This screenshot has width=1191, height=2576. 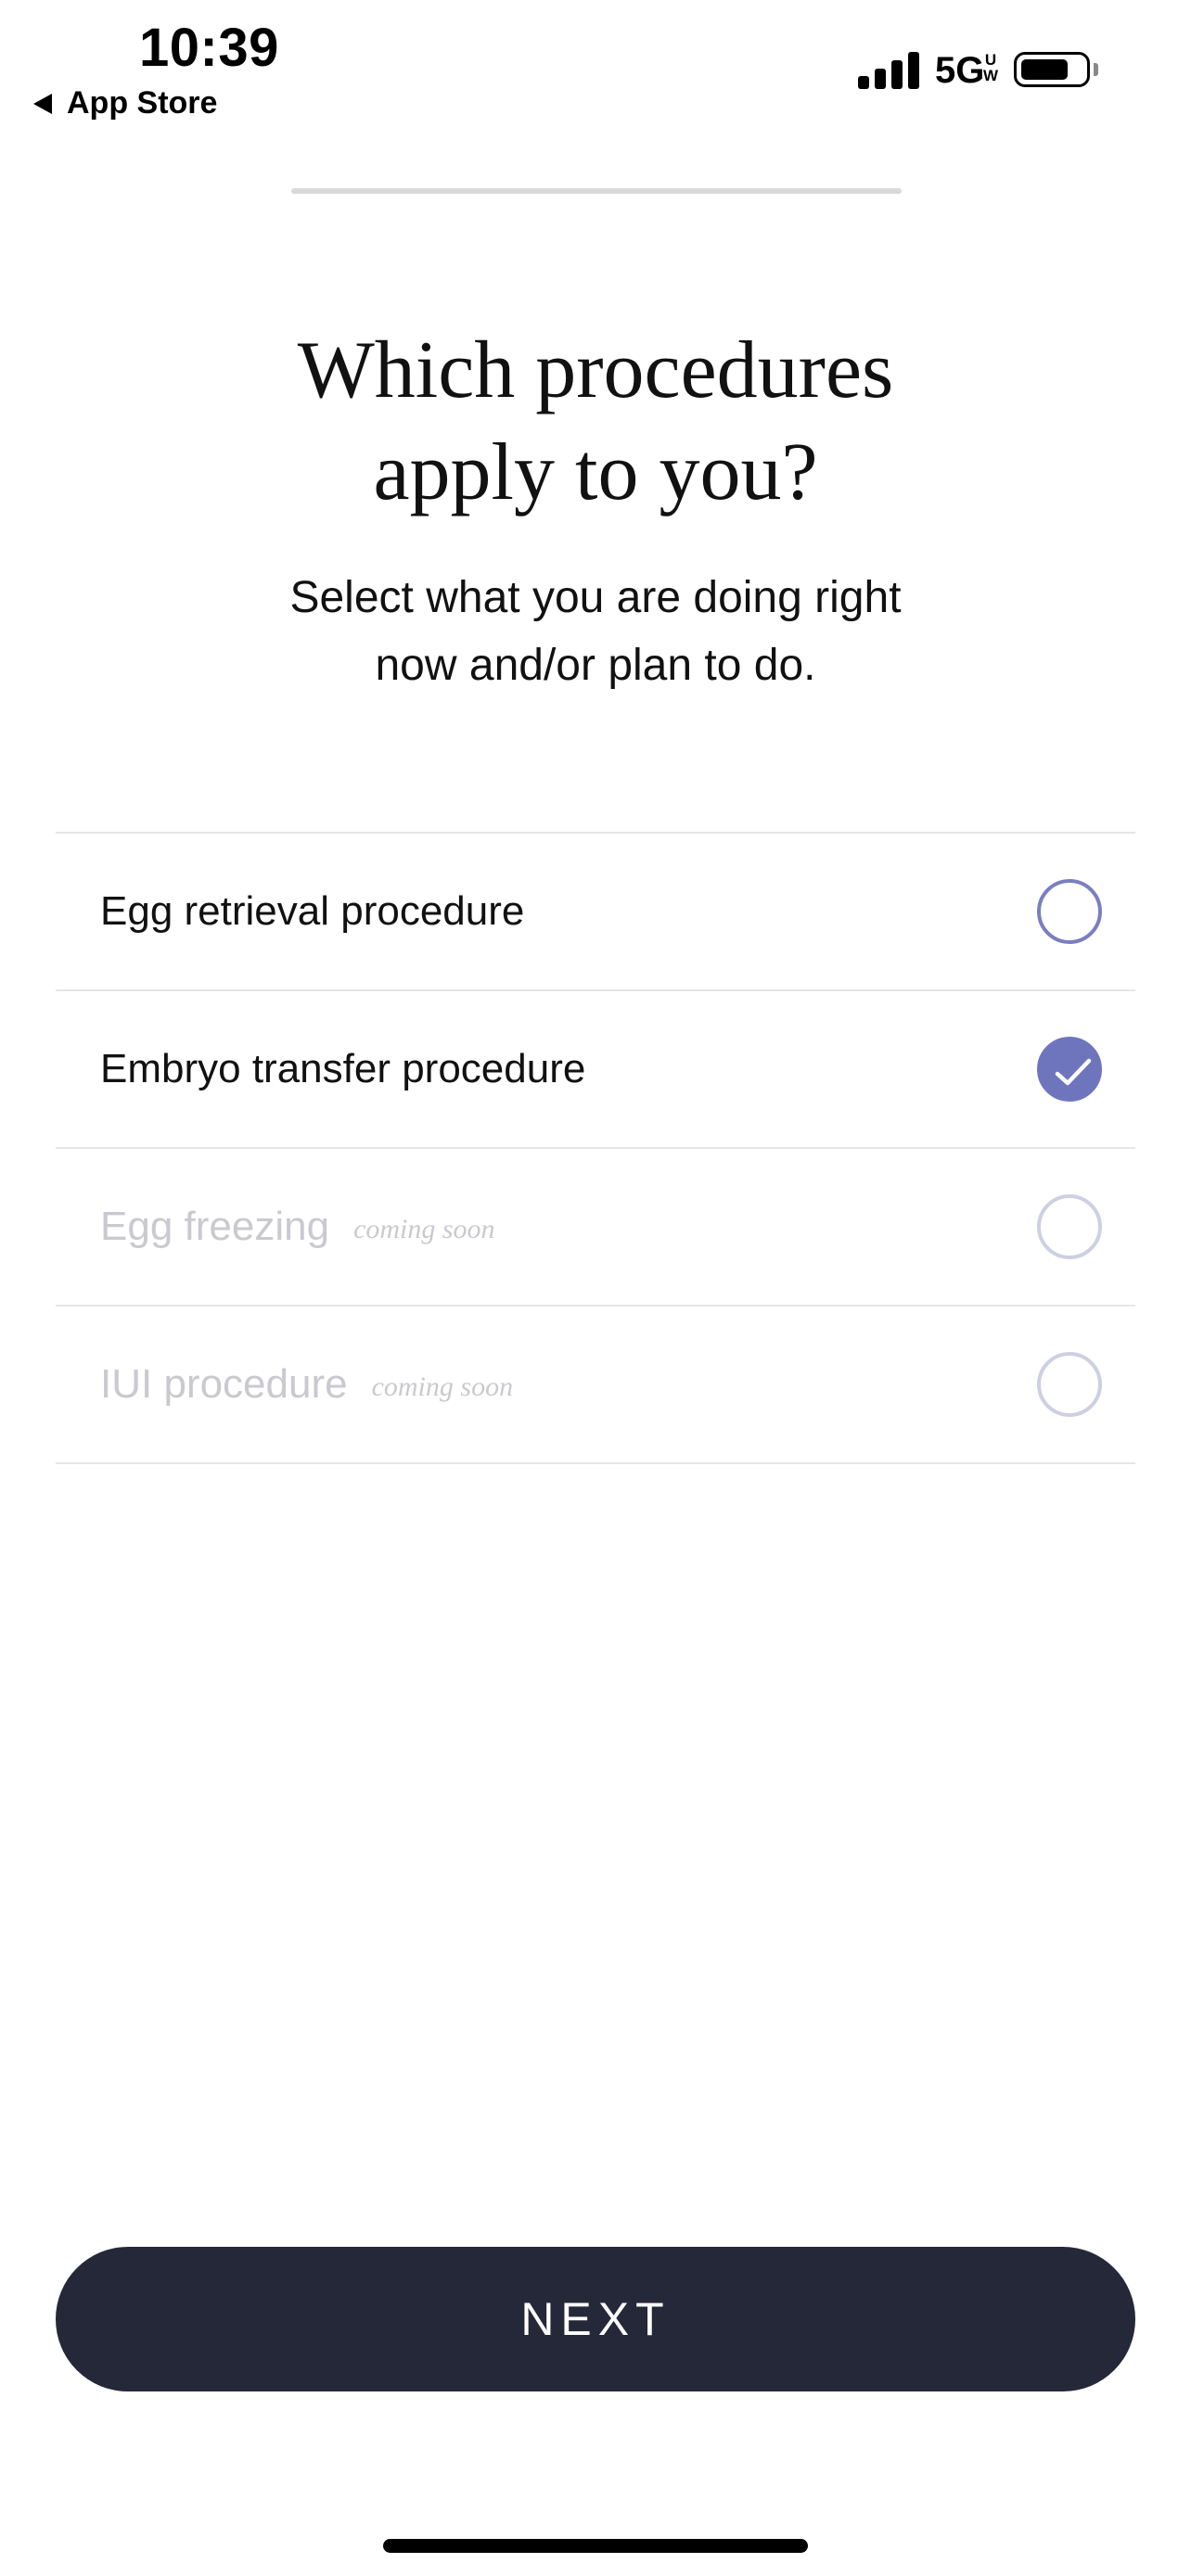 I want to click on option-iui: IUI procedure coming soon, so click(x=595, y=1385).